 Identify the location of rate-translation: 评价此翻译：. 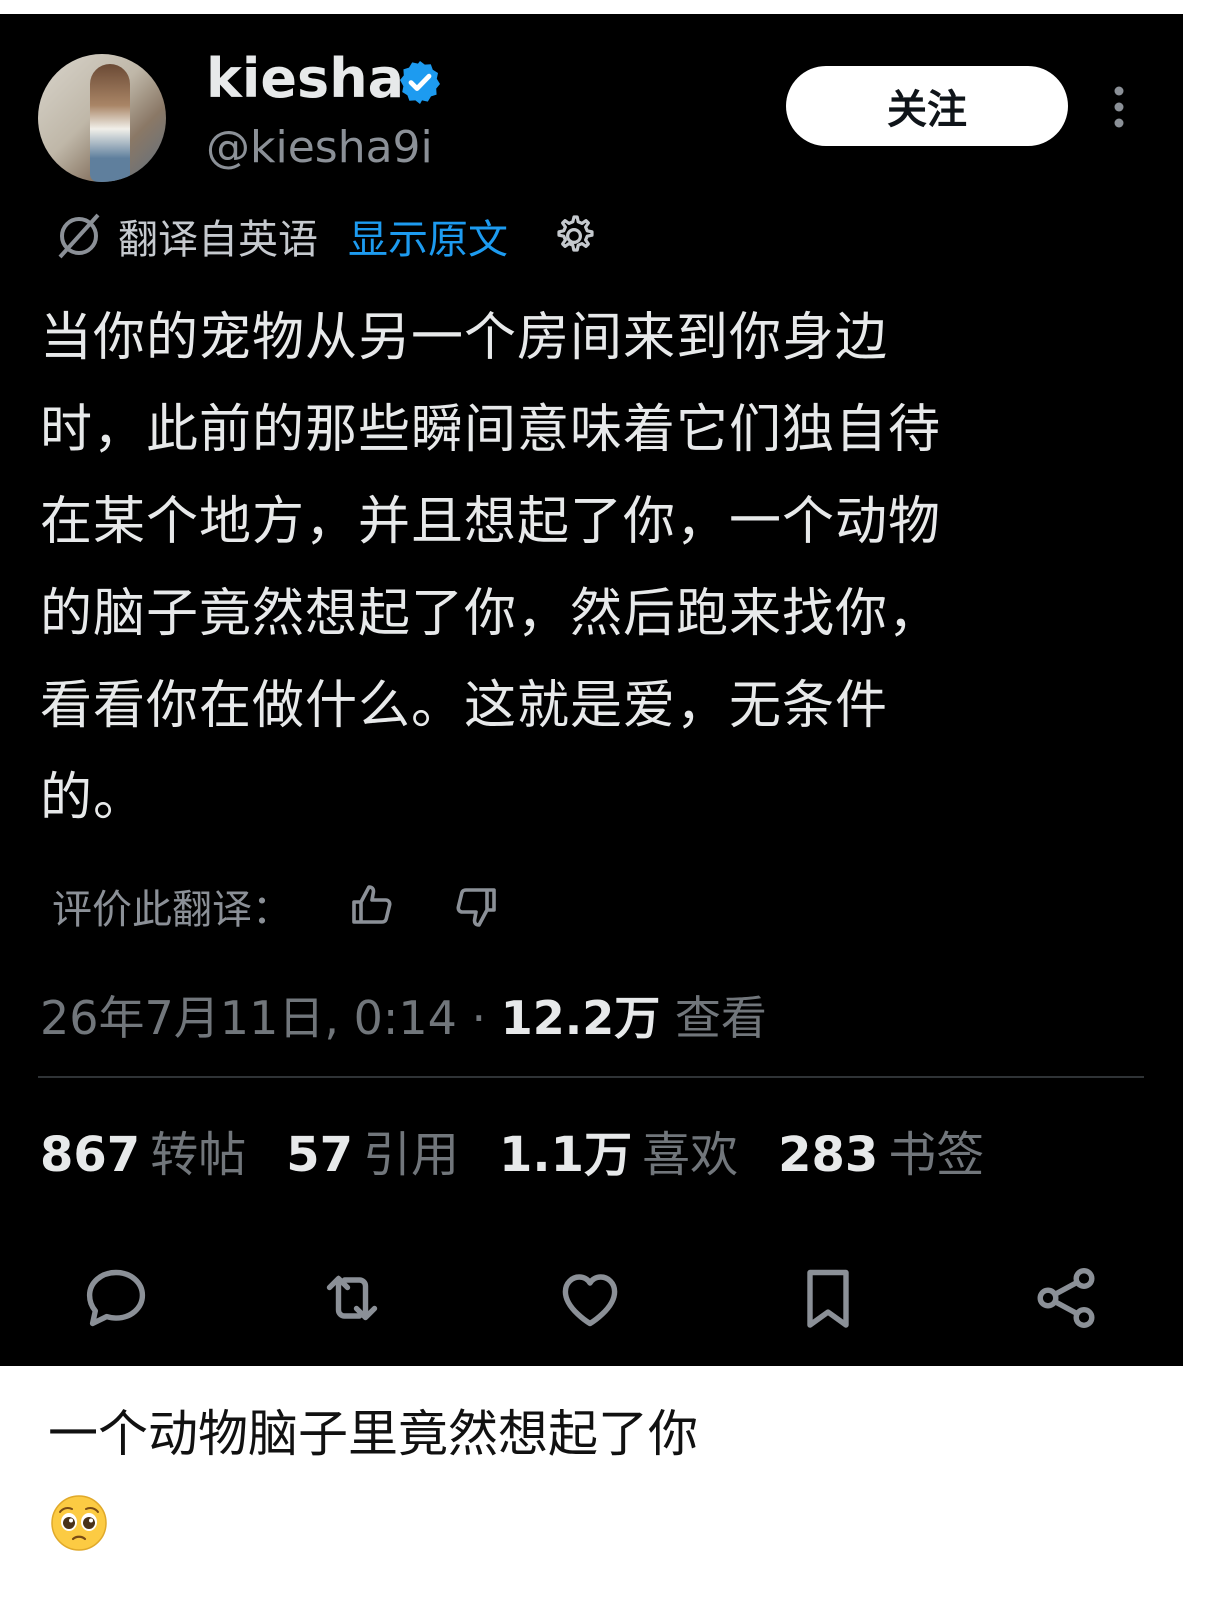
(276, 906).